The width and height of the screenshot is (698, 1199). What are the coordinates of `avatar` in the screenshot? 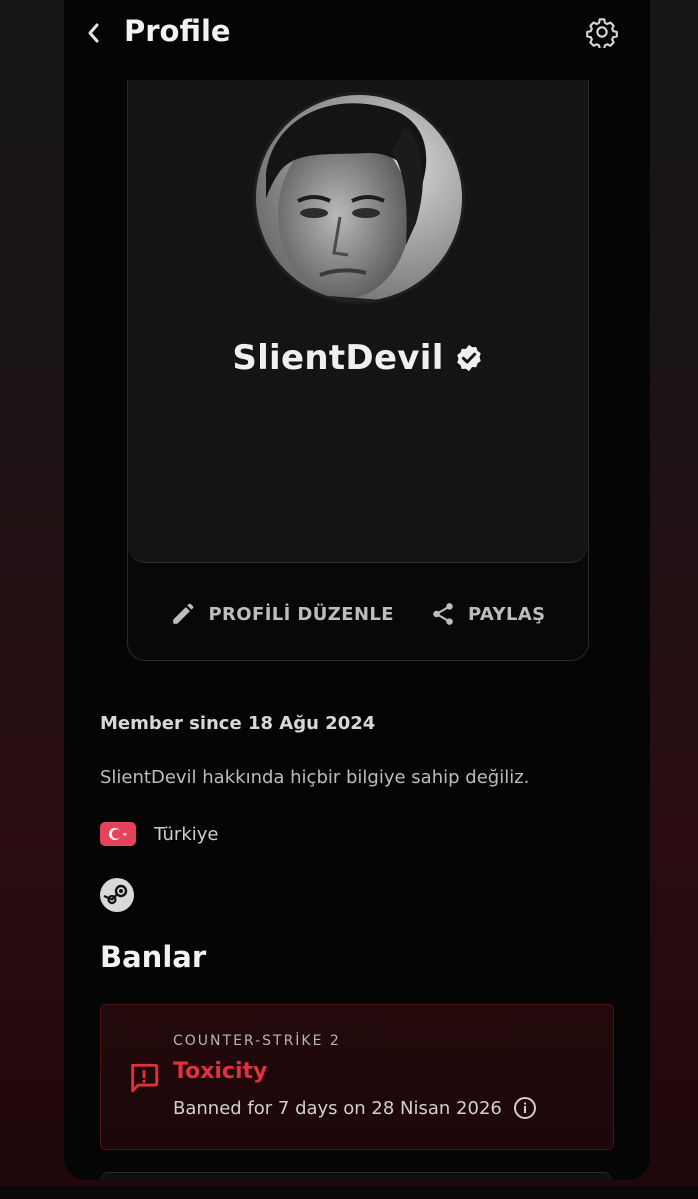 It's located at (359, 198).